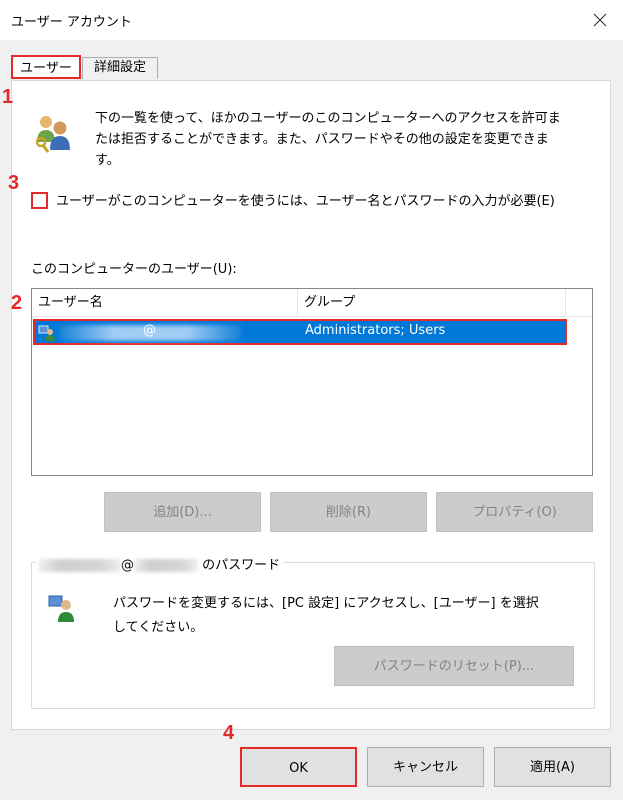  Describe the element at coordinates (305, 199) in the screenshot. I see `require-password-label: ユーザーがこのコンピューターを使うには、ユーザー名とパスワードの入力が必要(E)` at that location.